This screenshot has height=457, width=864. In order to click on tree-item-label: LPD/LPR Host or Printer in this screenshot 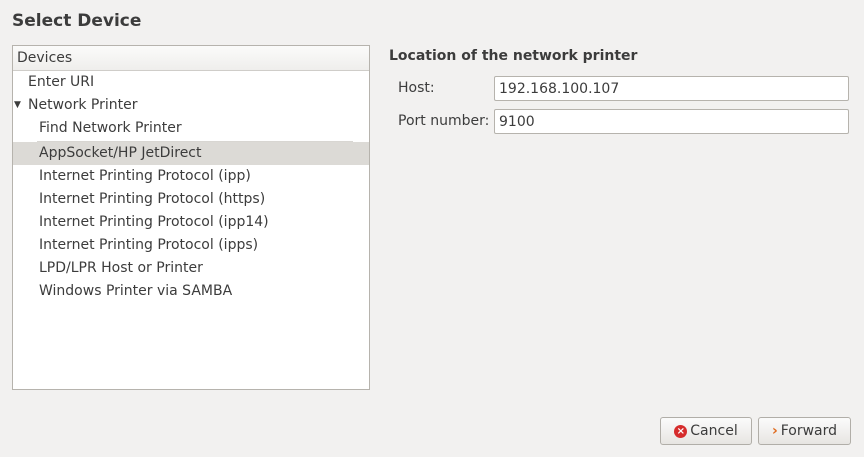, I will do `click(121, 268)`.